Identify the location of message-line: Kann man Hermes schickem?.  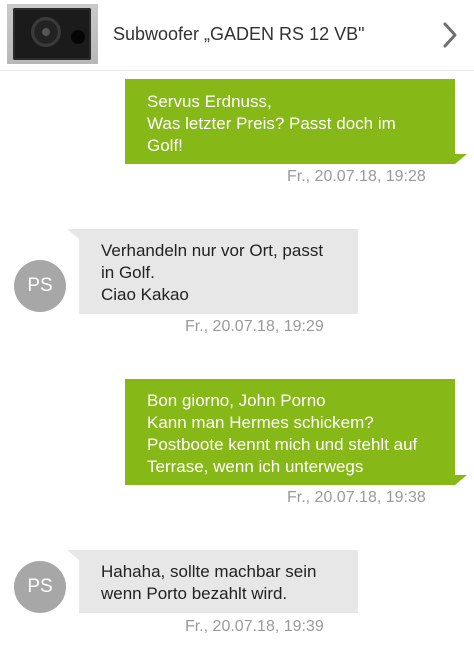
(260, 422).